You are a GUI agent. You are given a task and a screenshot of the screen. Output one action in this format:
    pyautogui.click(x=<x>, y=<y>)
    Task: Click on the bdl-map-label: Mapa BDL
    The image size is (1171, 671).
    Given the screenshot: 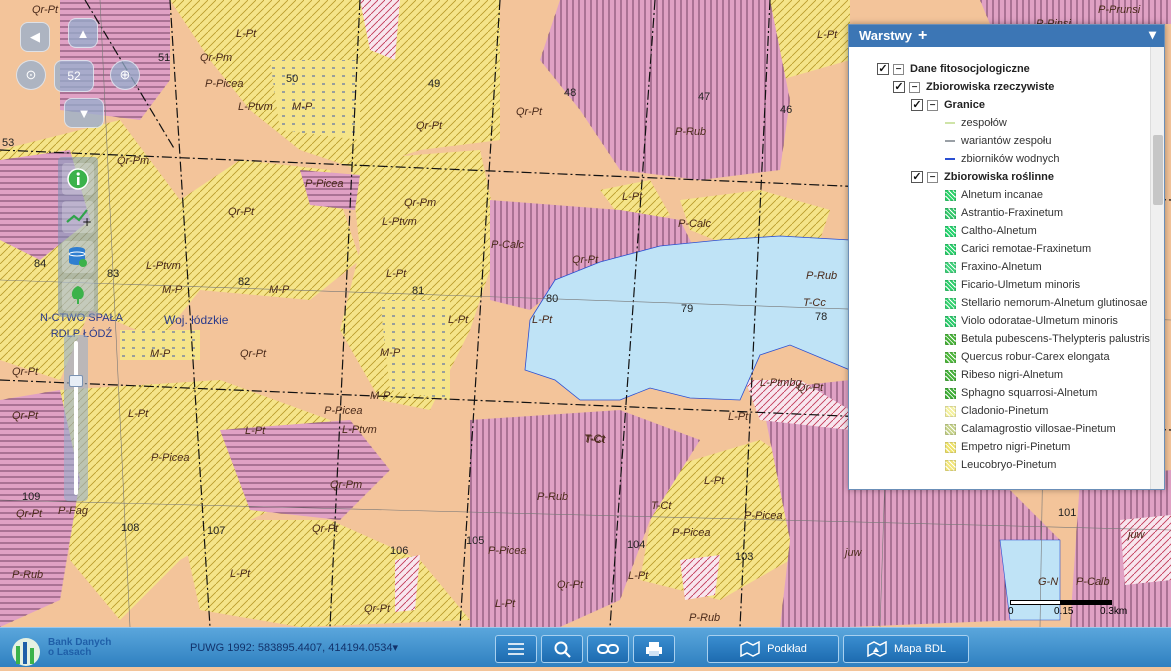 What is the action you would take?
    pyautogui.click(x=920, y=649)
    